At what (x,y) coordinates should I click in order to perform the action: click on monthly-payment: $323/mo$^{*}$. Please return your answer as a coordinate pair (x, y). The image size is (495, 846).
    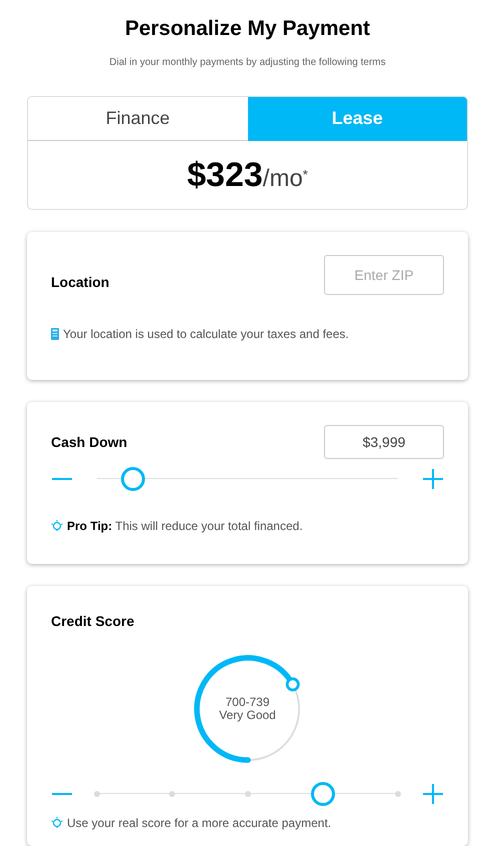
    Looking at the image, I should click on (247, 175).